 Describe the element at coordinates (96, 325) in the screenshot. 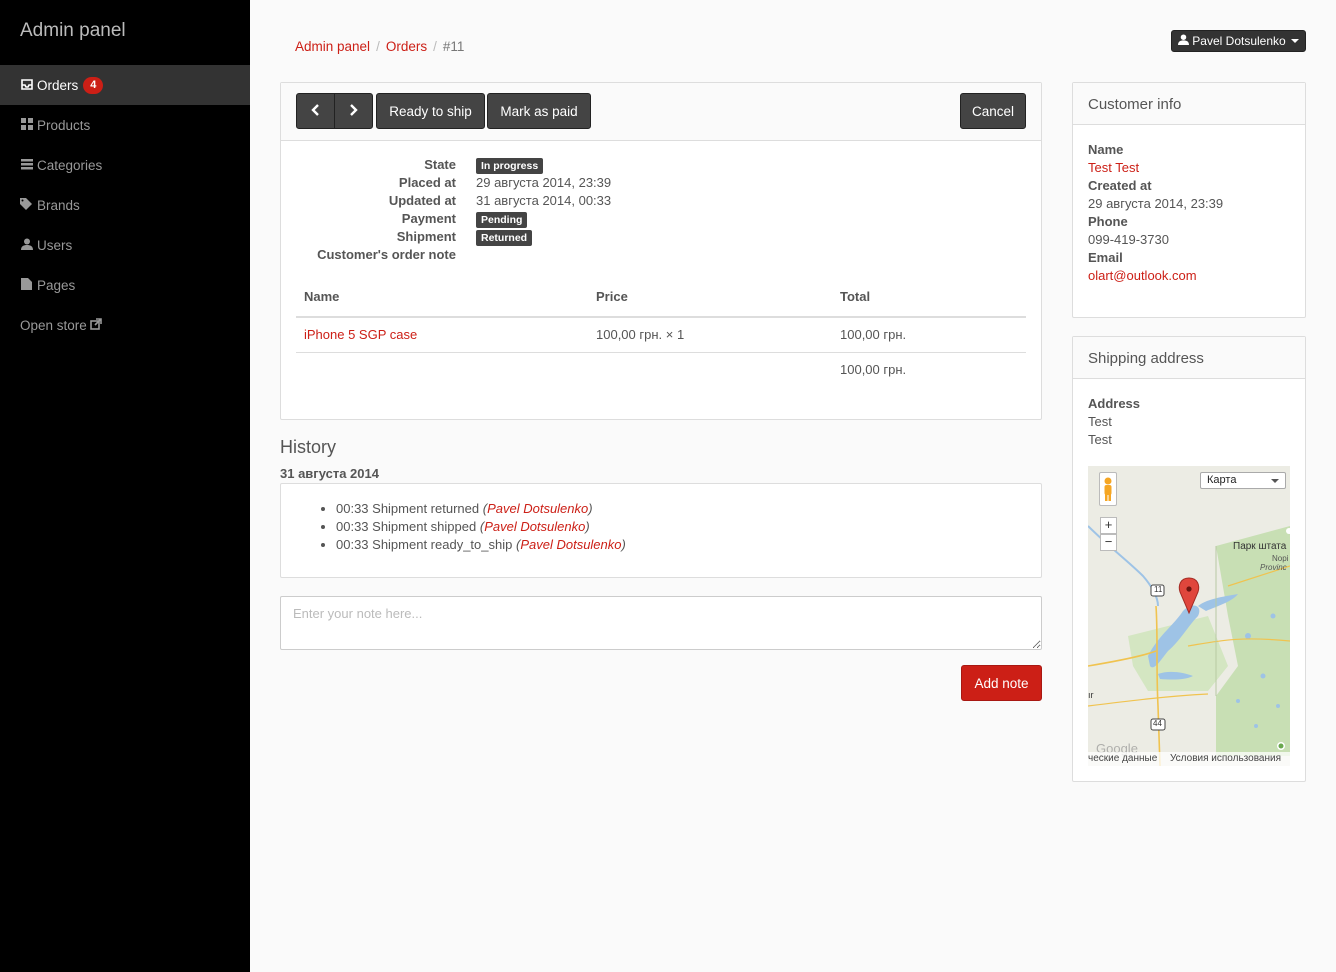

I see `external-link-icon` at that location.